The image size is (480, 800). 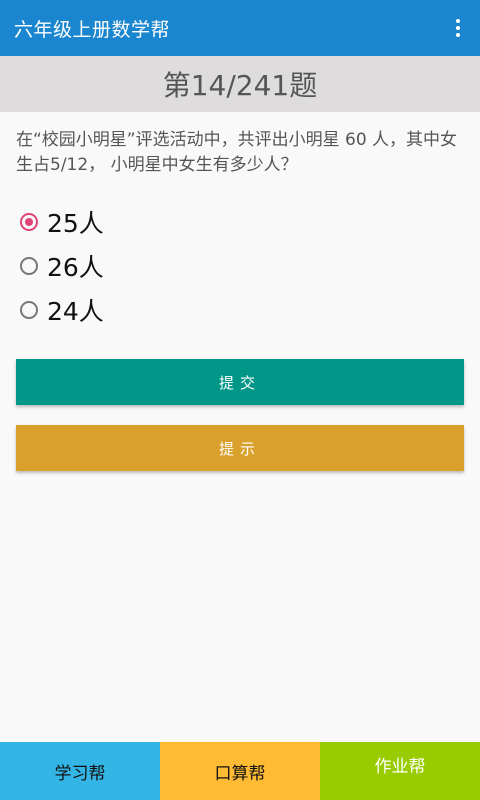 I want to click on option-1: 25人, so click(x=62, y=222).